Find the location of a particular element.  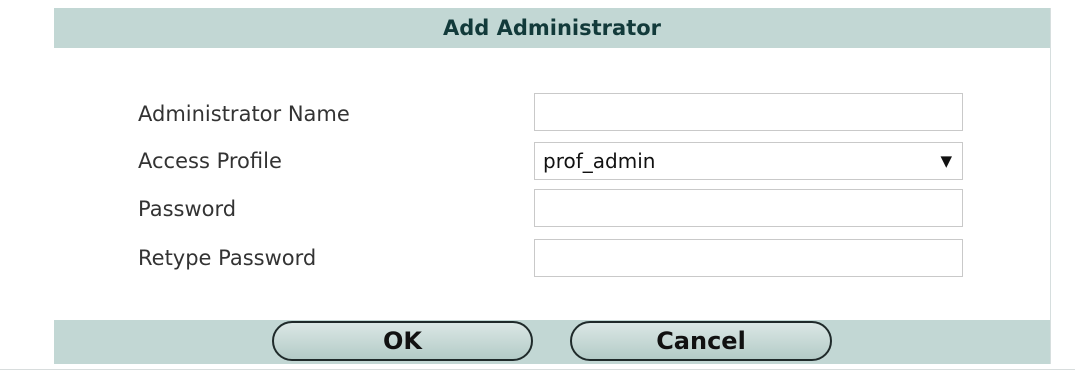

dialog-title: Add Administrator is located at coordinates (552, 28).